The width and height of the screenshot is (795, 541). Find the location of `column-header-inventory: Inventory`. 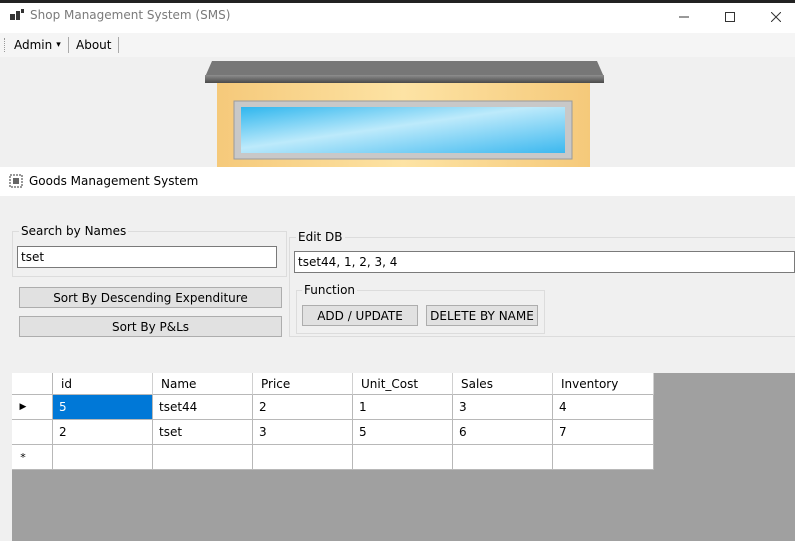

column-header-inventory: Inventory is located at coordinates (603, 384).